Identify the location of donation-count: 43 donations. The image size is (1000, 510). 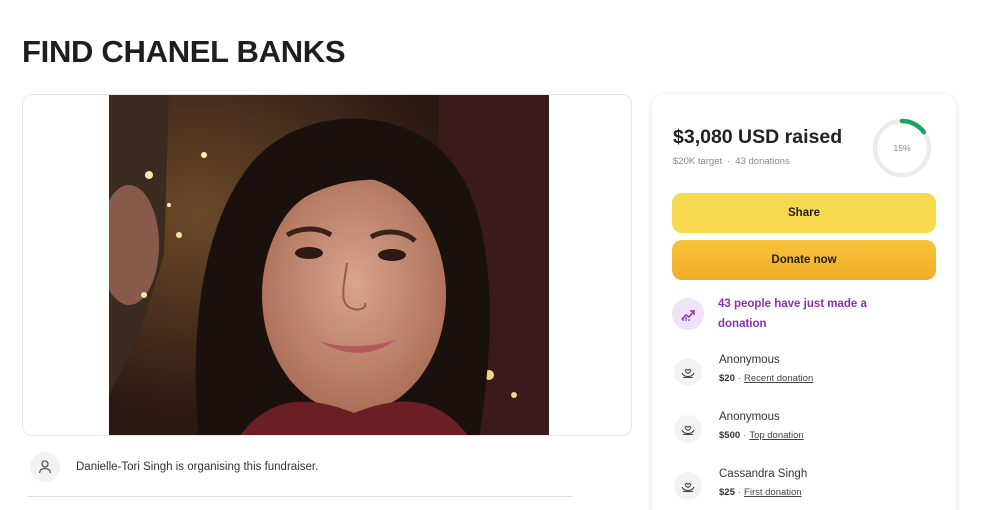
(762, 161).